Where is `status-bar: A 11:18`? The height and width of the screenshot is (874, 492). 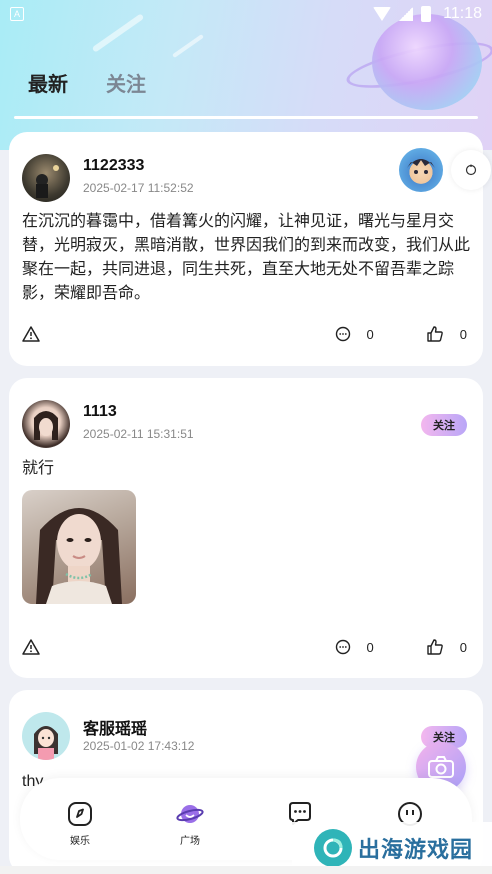 status-bar: A 11:18 is located at coordinates (246, 14).